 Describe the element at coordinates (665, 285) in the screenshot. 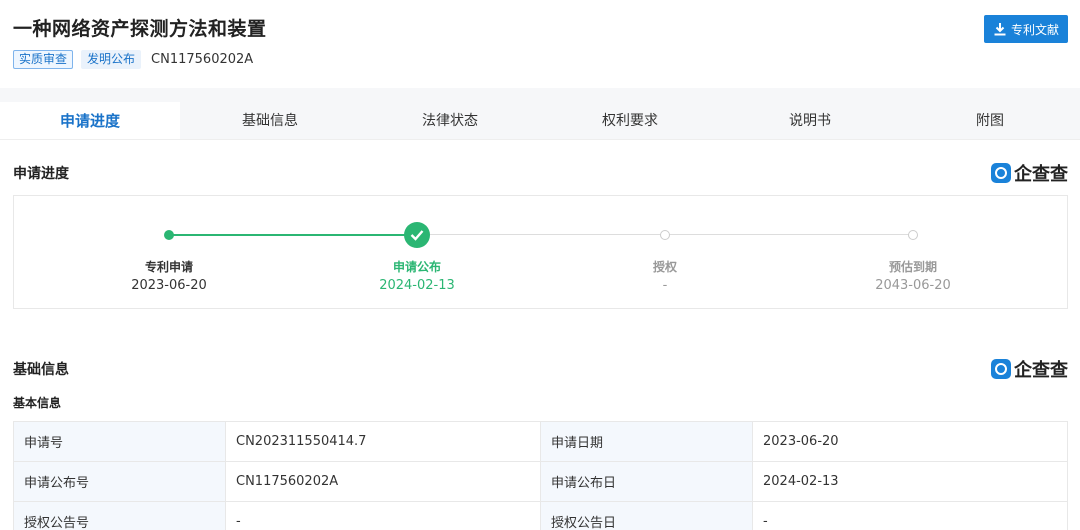

I see `step-date: -` at that location.